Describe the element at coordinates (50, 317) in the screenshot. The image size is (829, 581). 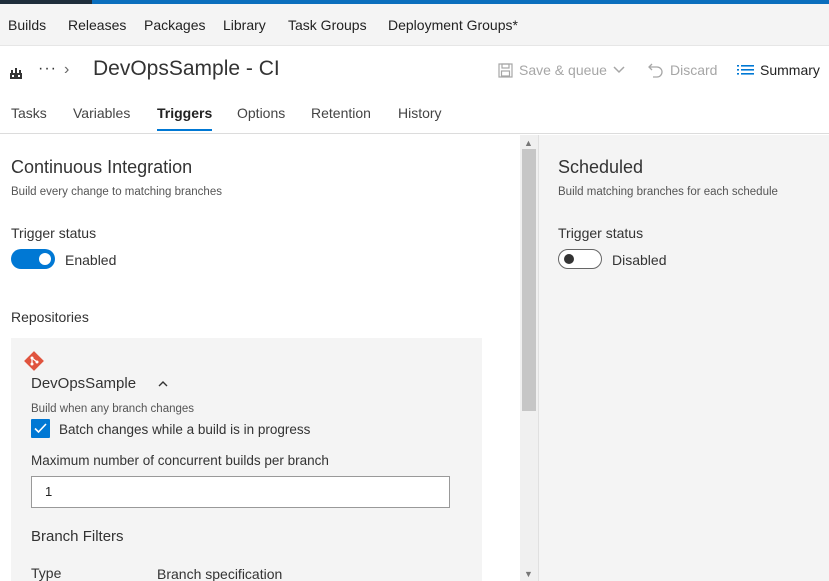
I see `repositories-label: Repositories` at that location.